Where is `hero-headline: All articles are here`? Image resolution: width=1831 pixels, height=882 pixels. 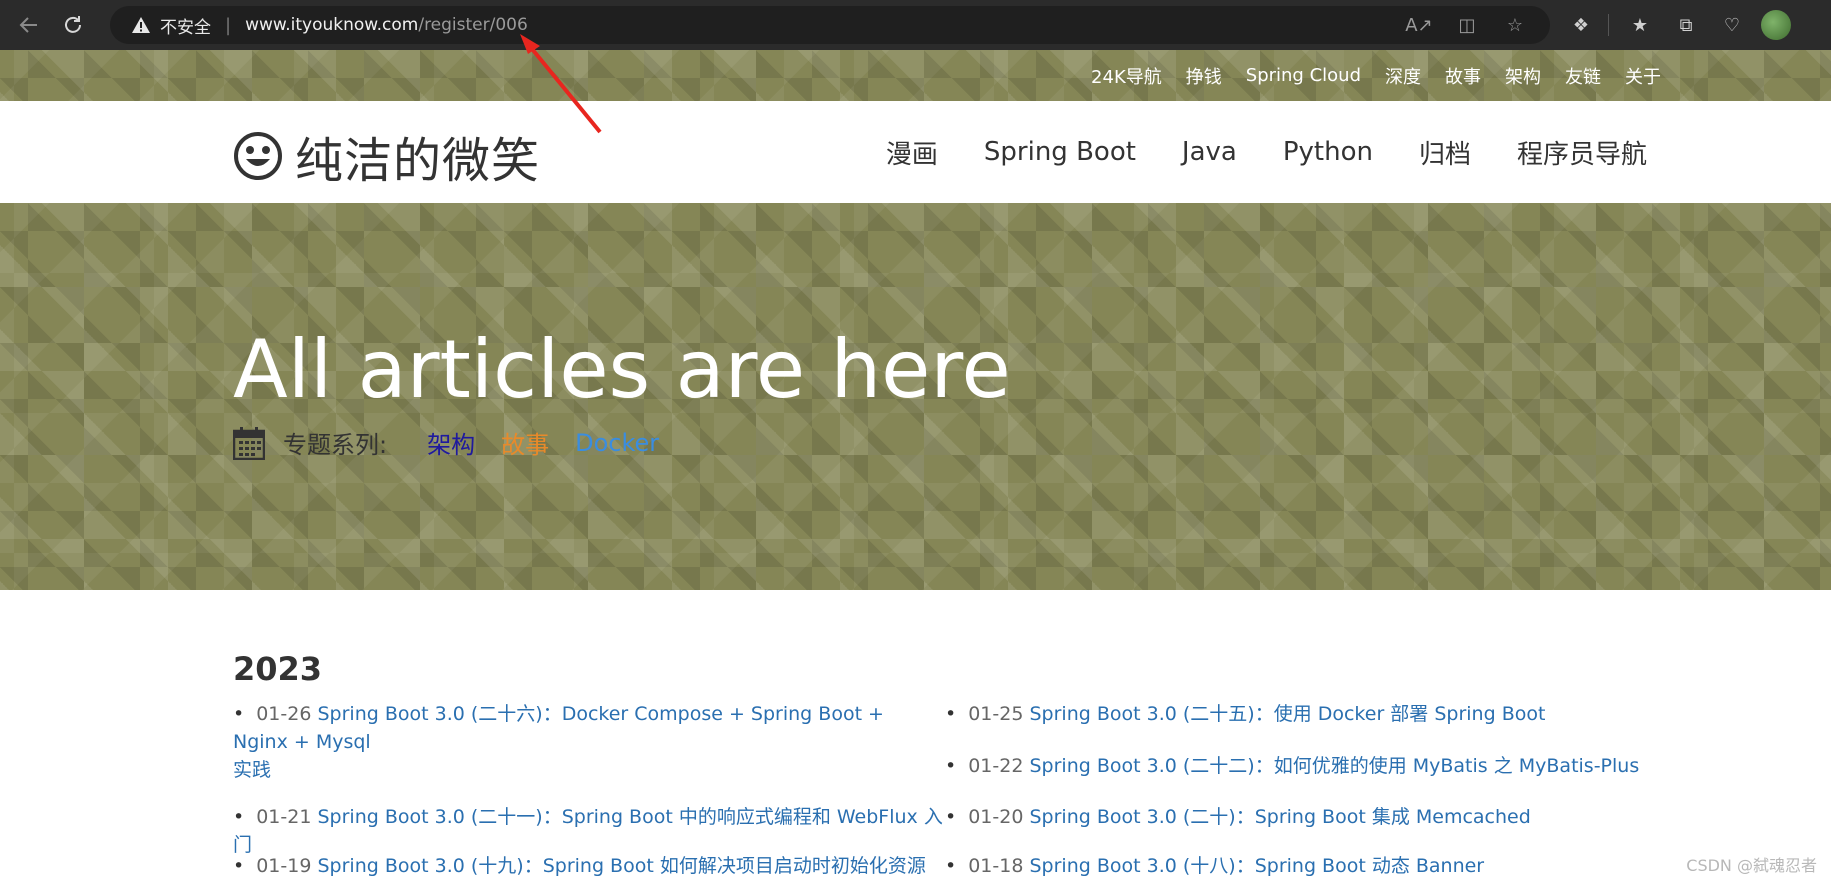
hero-headline: All articles are here is located at coordinates (622, 369).